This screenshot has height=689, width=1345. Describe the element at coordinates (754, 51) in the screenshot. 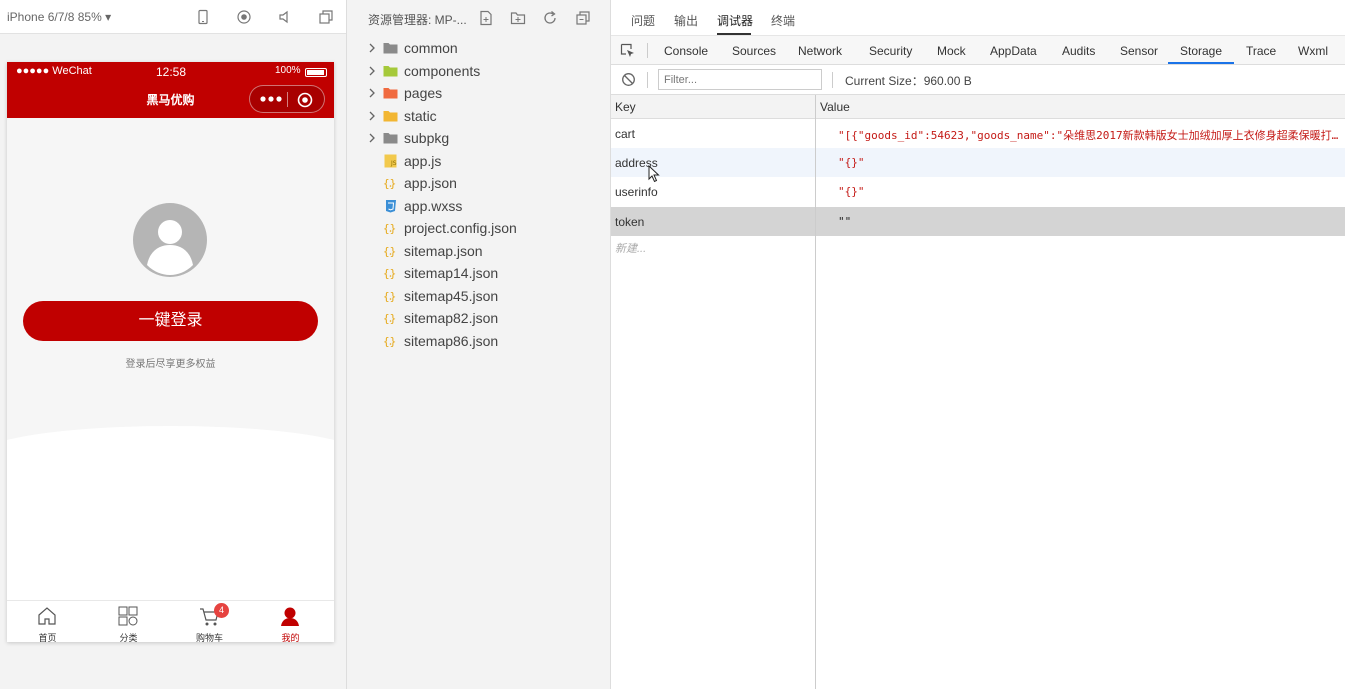

I see `tab-sources: Sources` at that location.